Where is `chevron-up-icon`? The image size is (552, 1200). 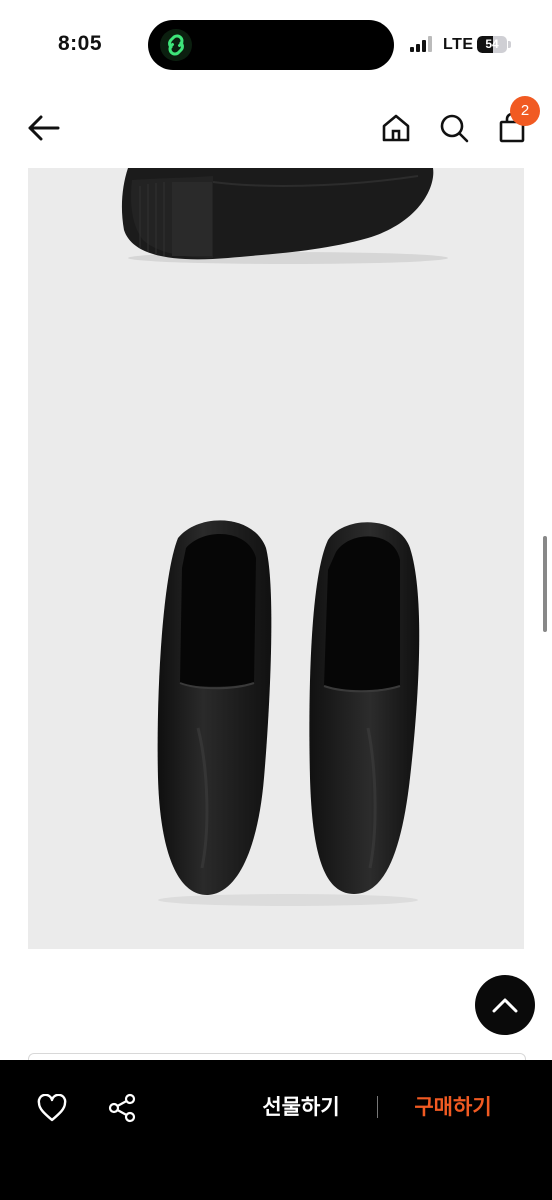
chevron-up-icon is located at coordinates (505, 1005).